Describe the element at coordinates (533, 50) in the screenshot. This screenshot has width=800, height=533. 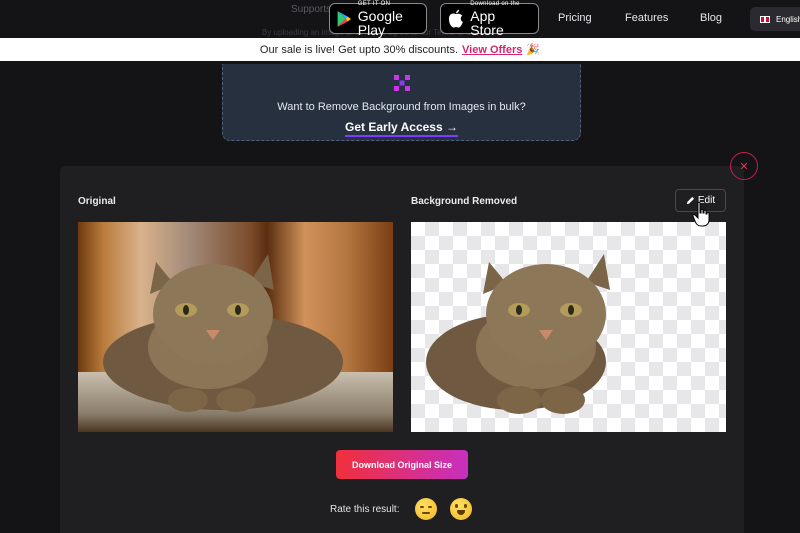
I see `party-icon: 🎉` at that location.